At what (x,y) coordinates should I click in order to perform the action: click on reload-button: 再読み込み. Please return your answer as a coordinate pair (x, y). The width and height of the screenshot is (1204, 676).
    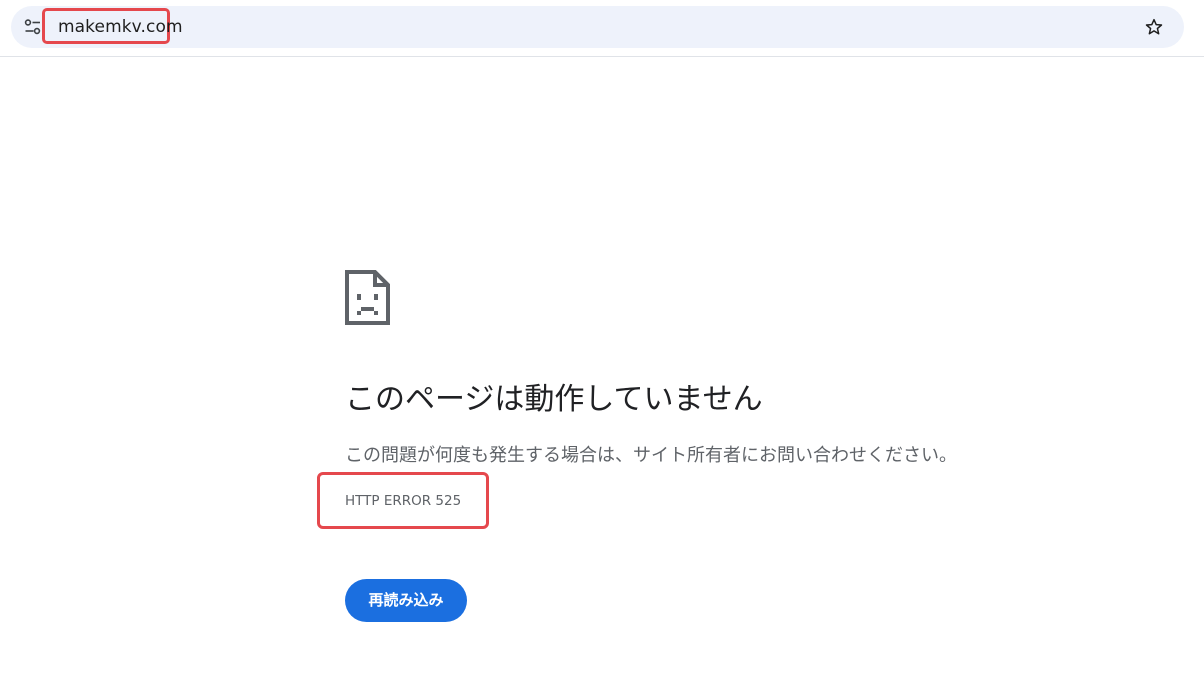
    Looking at the image, I should click on (406, 600).